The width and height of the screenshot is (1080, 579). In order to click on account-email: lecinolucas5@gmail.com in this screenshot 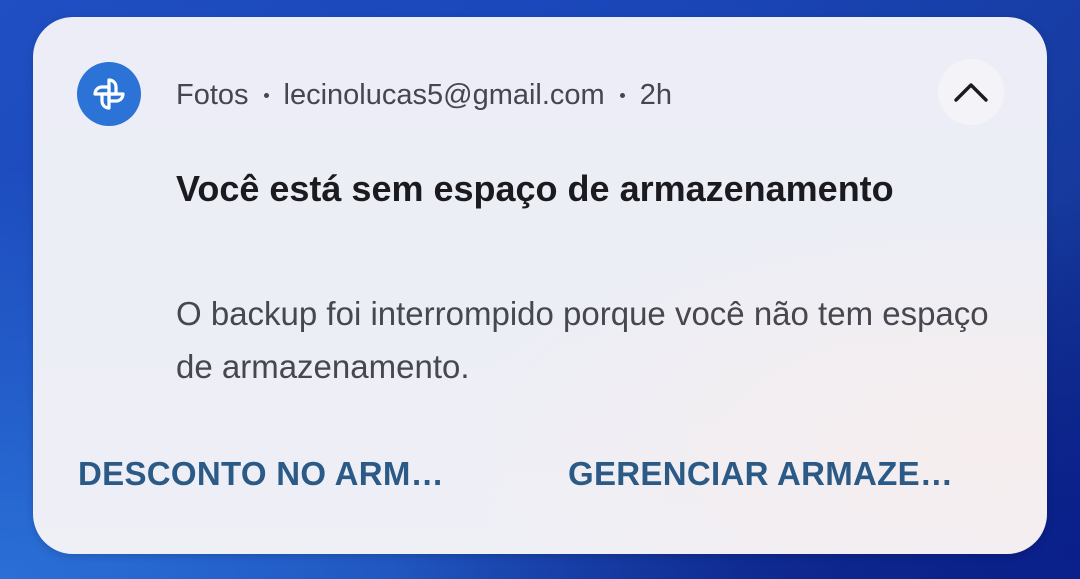, I will do `click(444, 94)`.